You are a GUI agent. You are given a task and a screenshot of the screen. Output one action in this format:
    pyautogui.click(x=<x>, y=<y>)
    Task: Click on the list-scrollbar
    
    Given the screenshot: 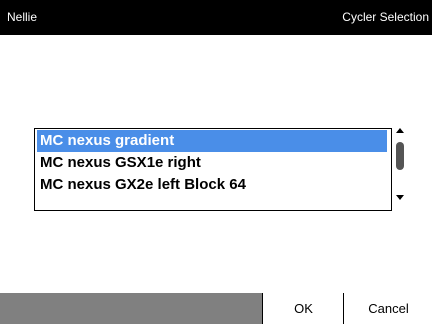 What is the action you would take?
    pyautogui.click(x=400, y=164)
    